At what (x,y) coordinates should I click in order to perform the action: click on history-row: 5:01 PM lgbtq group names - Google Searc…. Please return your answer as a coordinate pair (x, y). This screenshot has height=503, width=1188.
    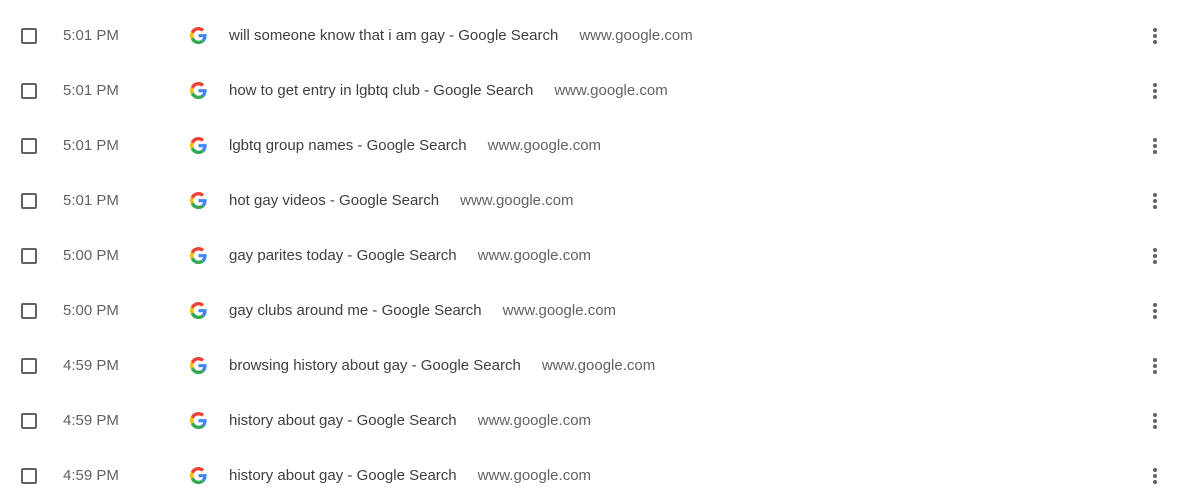
    Looking at the image, I should click on (594, 145).